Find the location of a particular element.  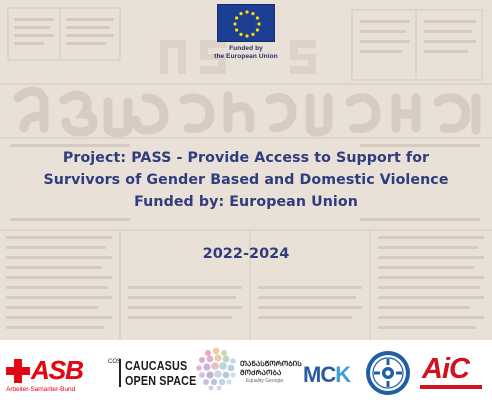

eu-flag-icon is located at coordinates (246, 23).